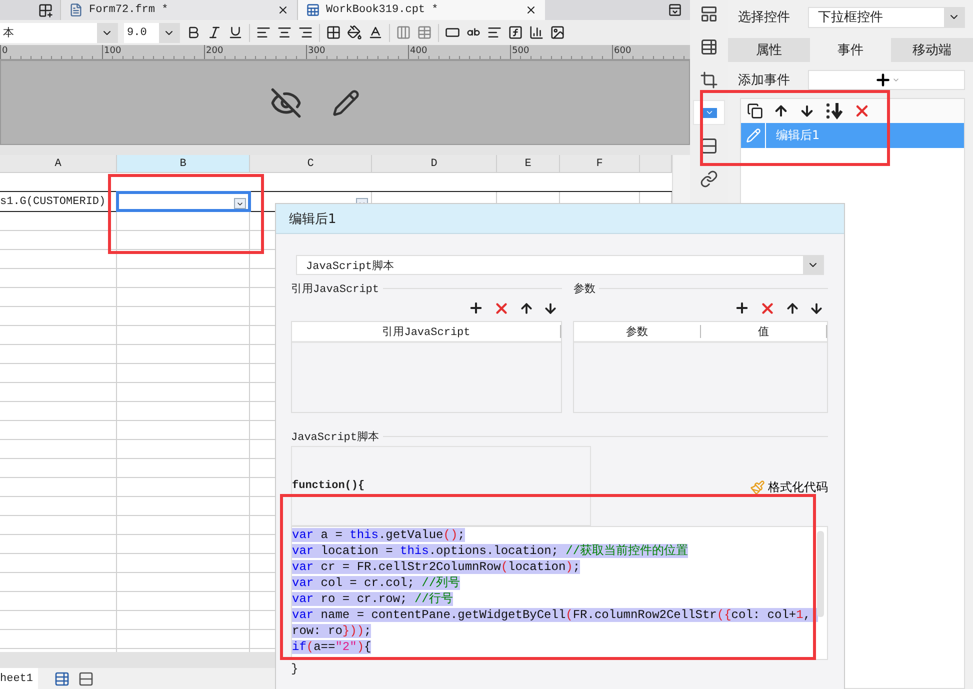 The height and width of the screenshot is (689, 973). I want to click on section-title: JavaScript脚本, so click(335, 437).